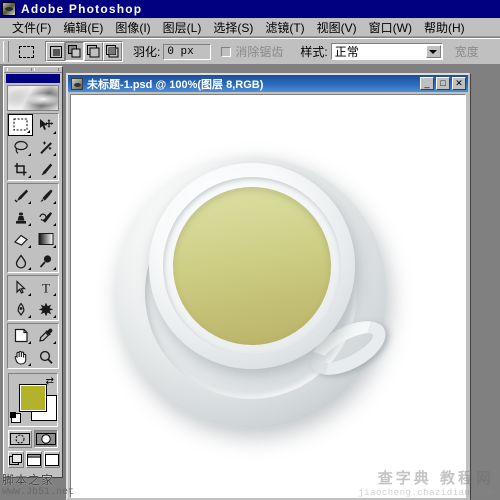 This screenshot has height=500, width=500. Describe the element at coordinates (250, 9) in the screenshot. I see `application-title-bar: Adobe Photoshop` at that location.